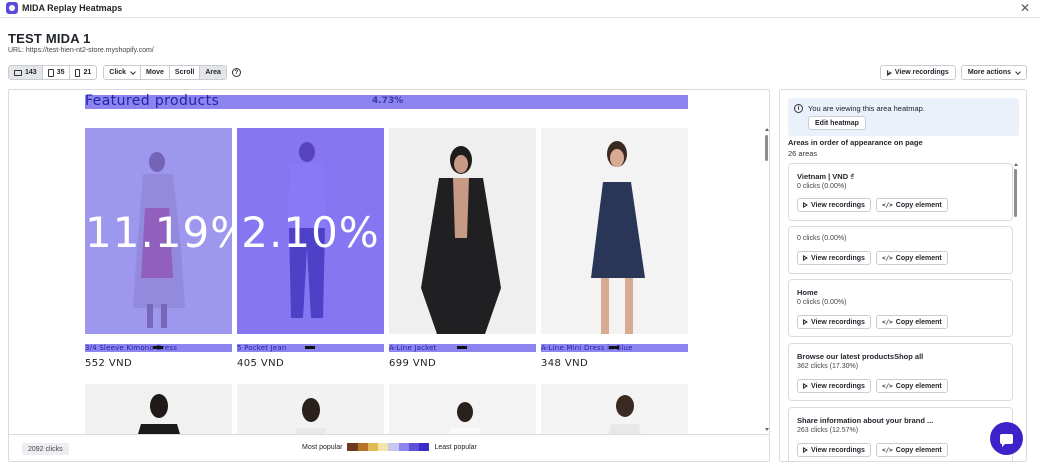  Describe the element at coordinates (766, 148) in the screenshot. I see `preview-scrollbar` at that location.